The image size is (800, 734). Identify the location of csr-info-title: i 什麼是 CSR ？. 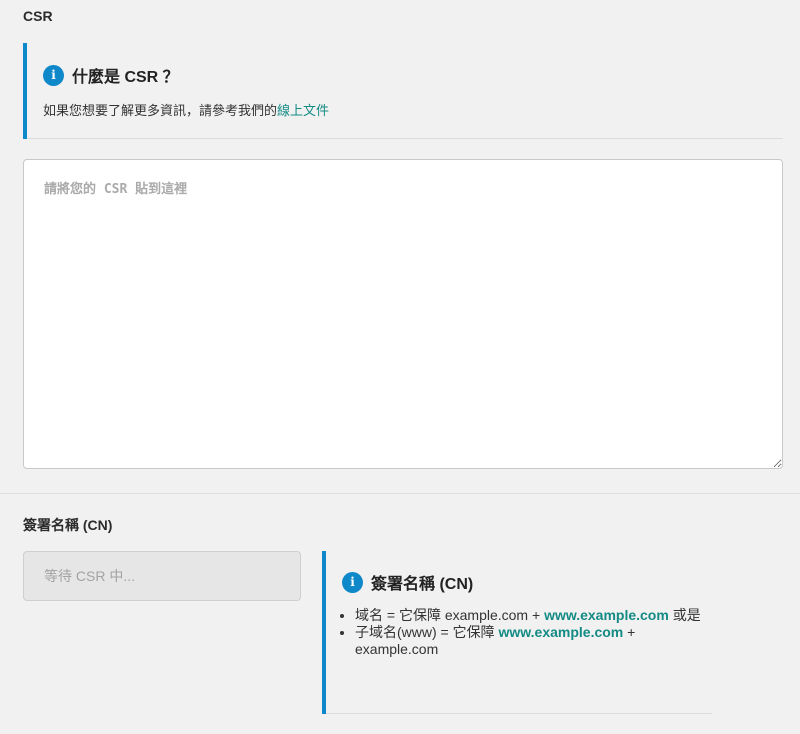
(111, 75).